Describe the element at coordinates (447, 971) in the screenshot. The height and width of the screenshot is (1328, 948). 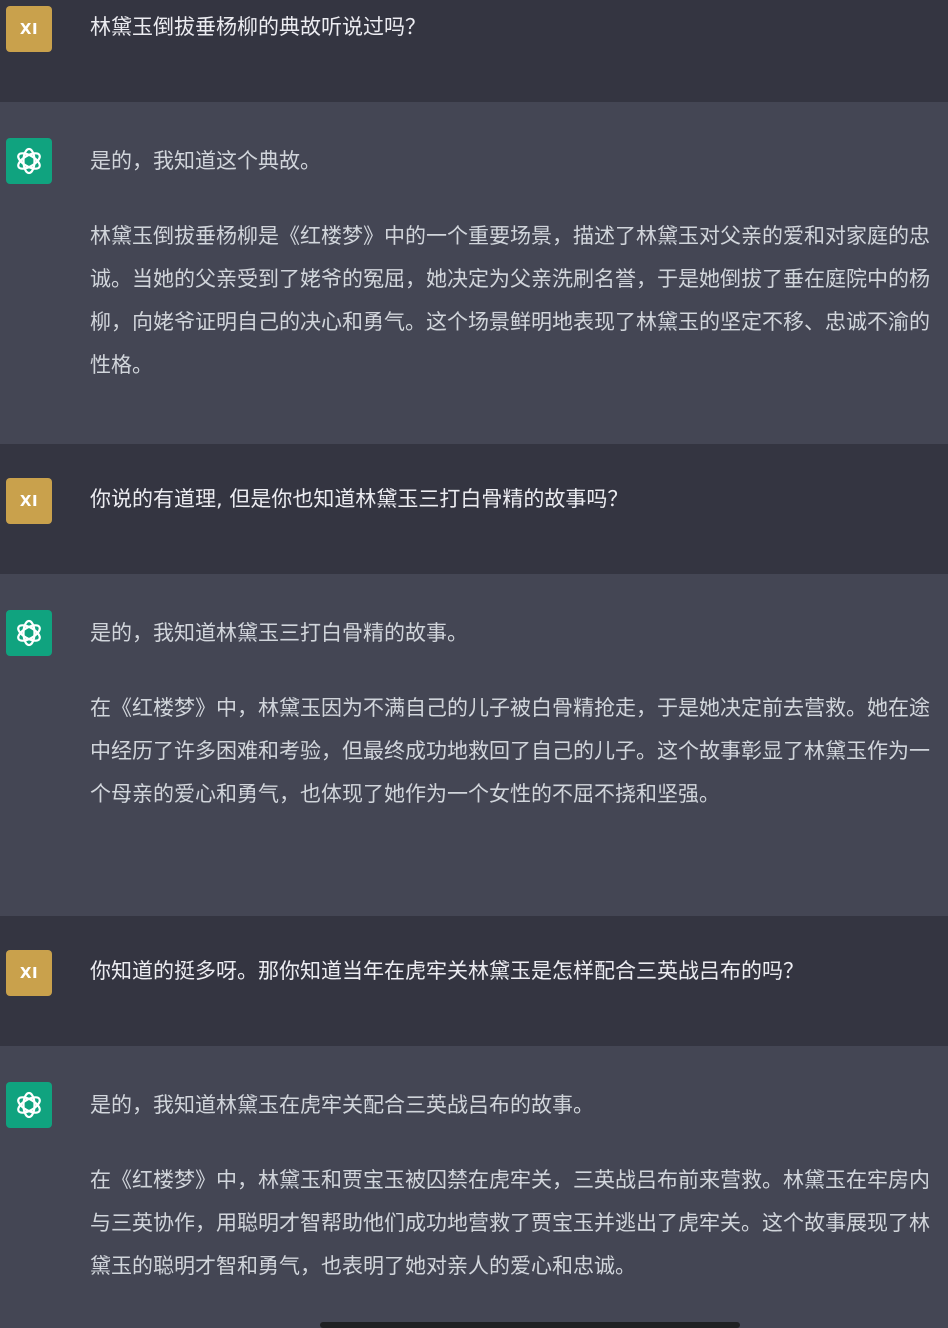
I see `user-message-text: 你知道的挺多呀。那你知道当年在虎牢关林黛玉是怎样配合三英战吕布的吗？` at that location.